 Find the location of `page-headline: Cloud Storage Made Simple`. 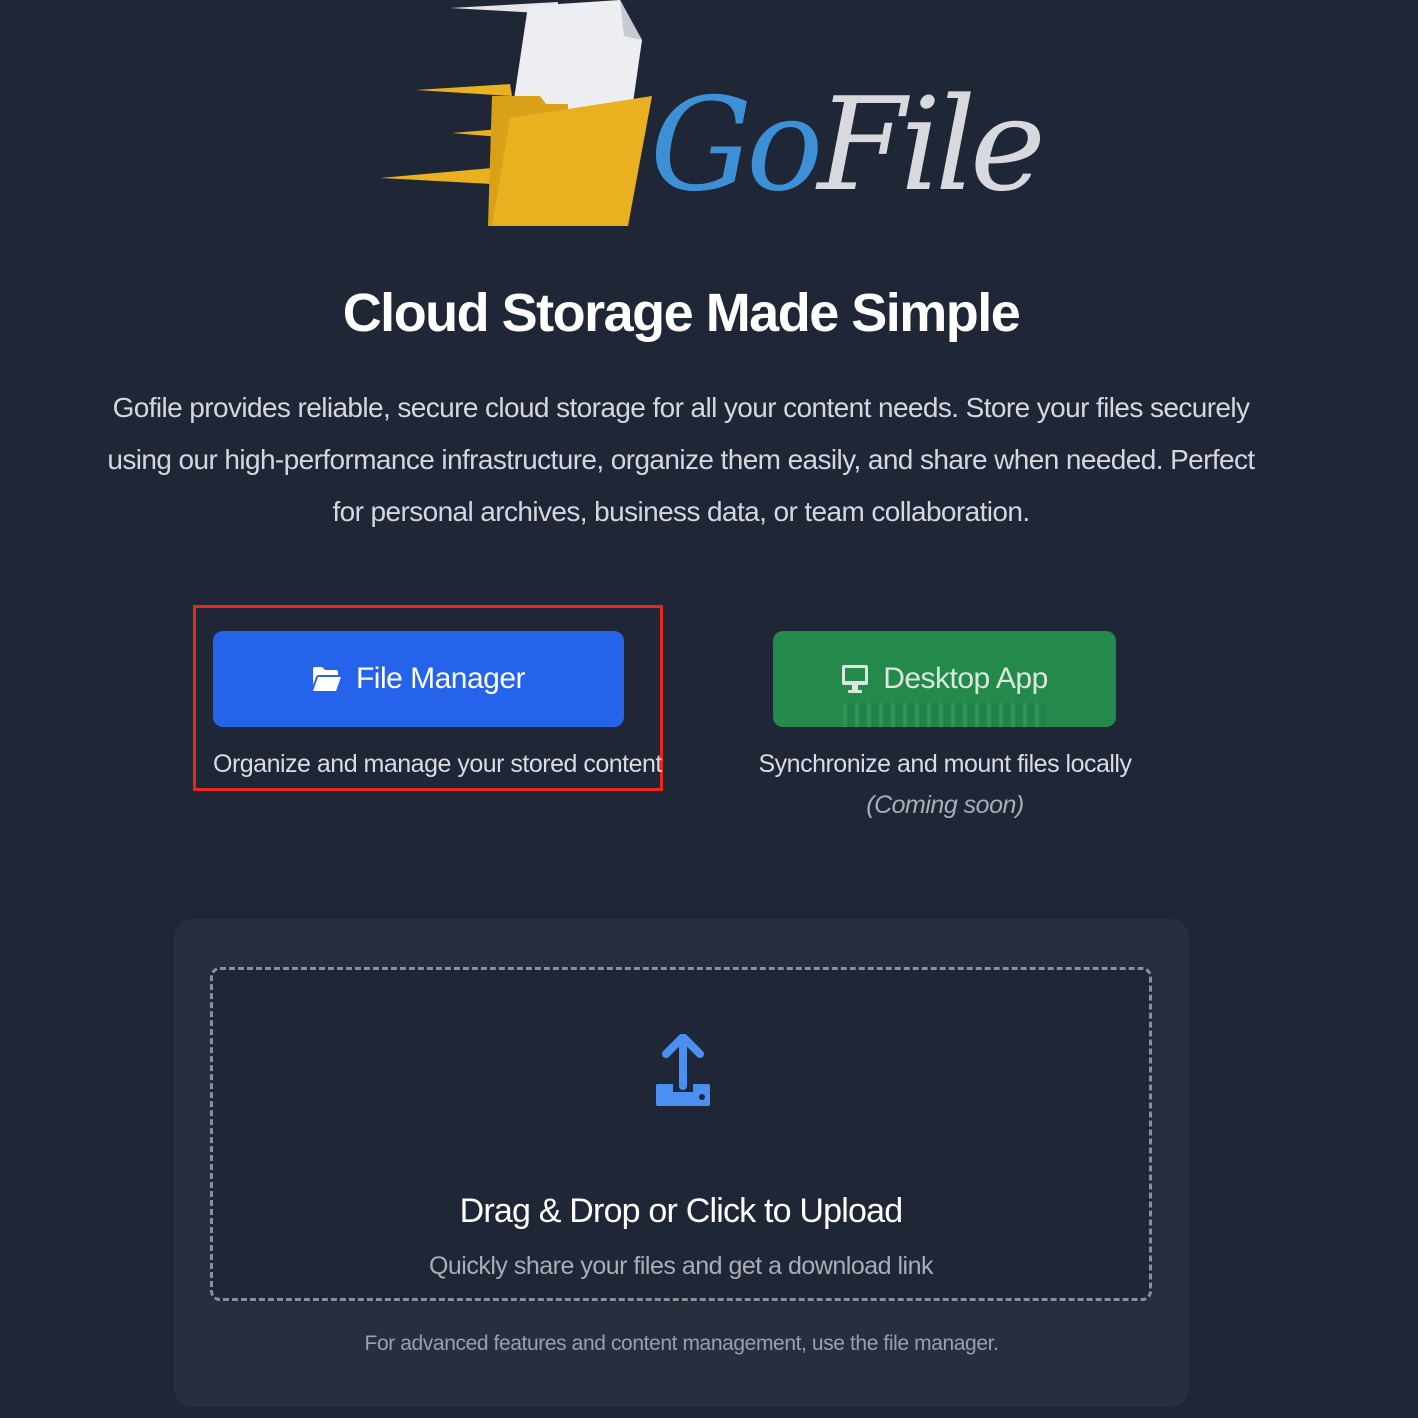

page-headline: Cloud Storage Made Simple is located at coordinates (681, 313).